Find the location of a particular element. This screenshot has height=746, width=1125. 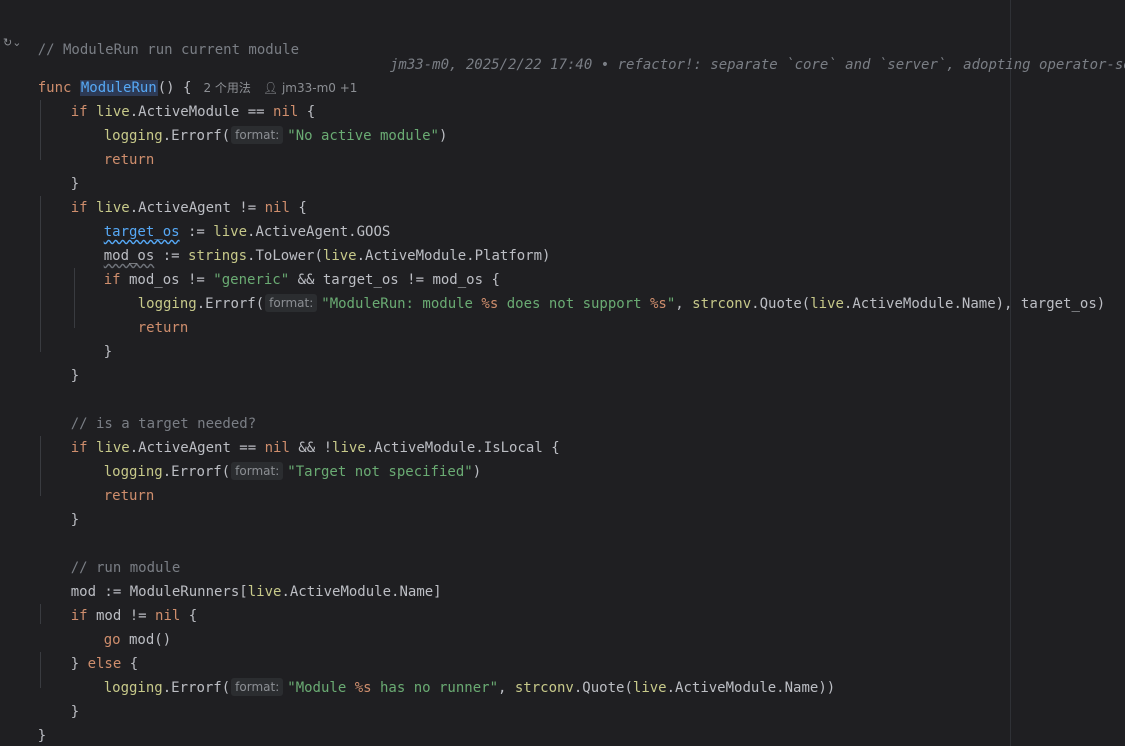

string-literal: "Target not specified" is located at coordinates (380, 472).